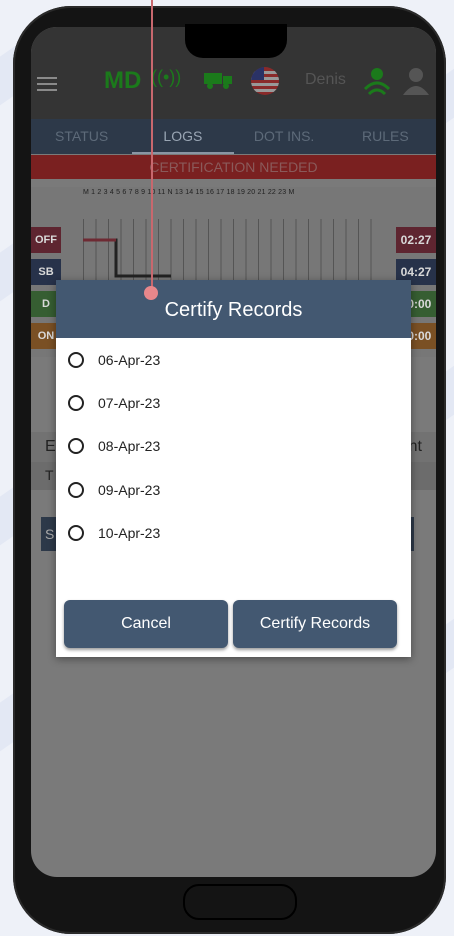 This screenshot has width=454, height=936. I want to click on record-option: 08-Apr-23, so click(114, 446).